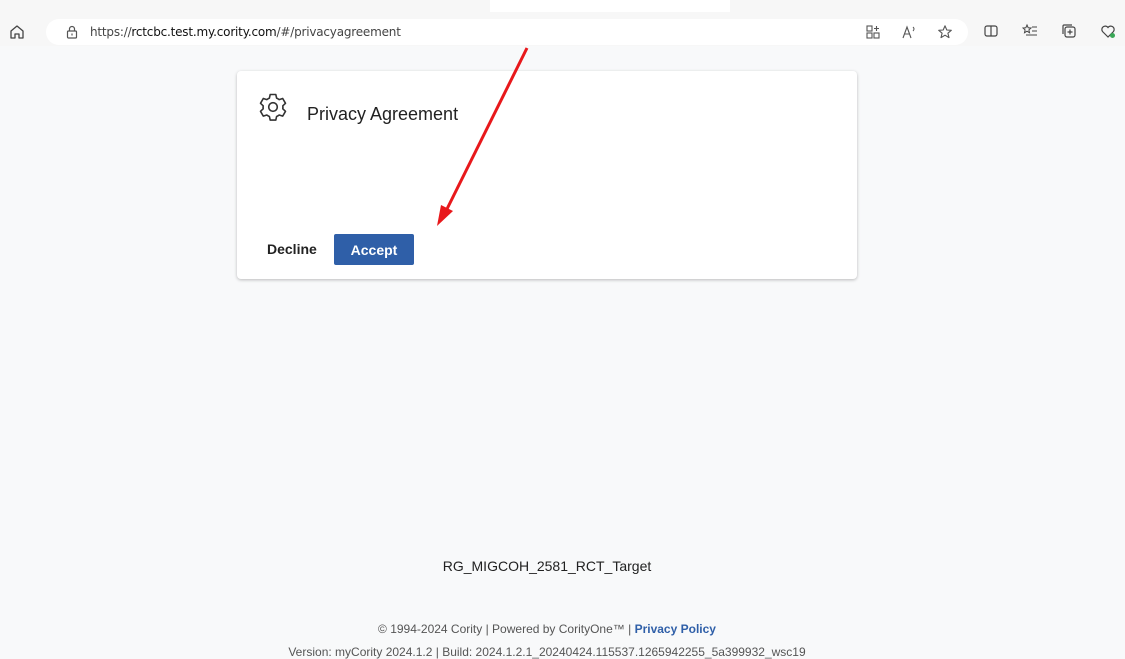 The width and height of the screenshot is (1125, 659). Describe the element at coordinates (273, 107) in the screenshot. I see `gear-icon` at that location.